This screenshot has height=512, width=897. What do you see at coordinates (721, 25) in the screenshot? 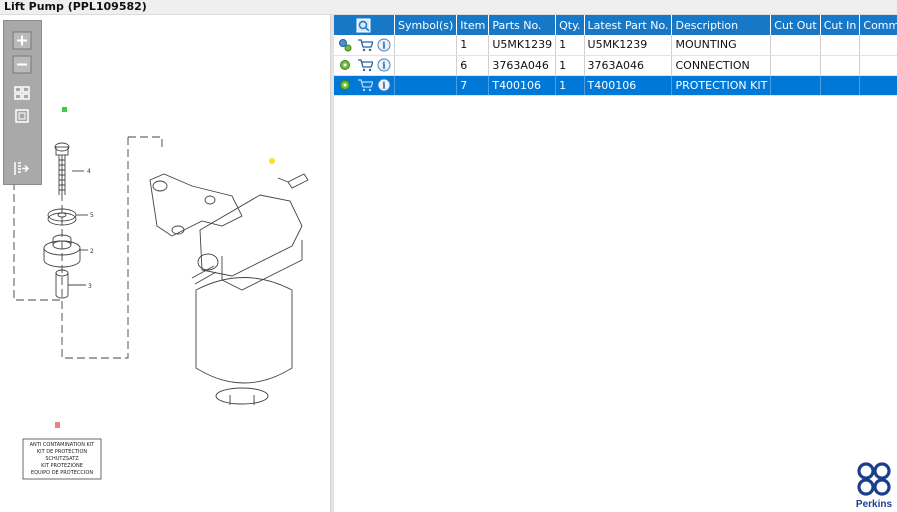
I see `column-header-description: Description` at bounding box center [721, 25].